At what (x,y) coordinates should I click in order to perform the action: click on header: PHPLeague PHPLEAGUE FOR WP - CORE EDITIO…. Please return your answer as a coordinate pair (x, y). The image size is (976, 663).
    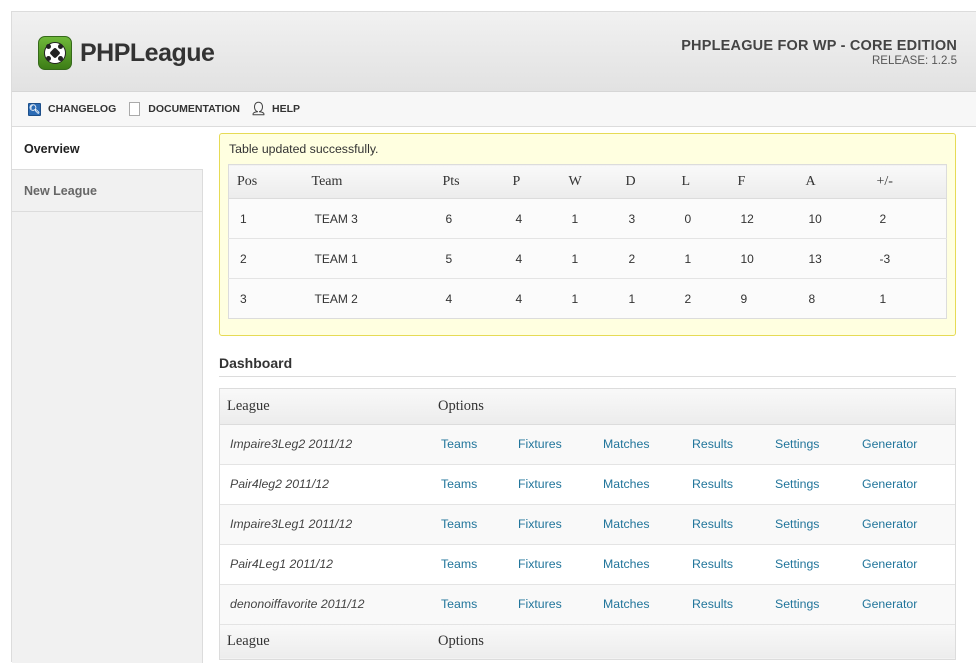
    Looking at the image, I should click on (494, 52).